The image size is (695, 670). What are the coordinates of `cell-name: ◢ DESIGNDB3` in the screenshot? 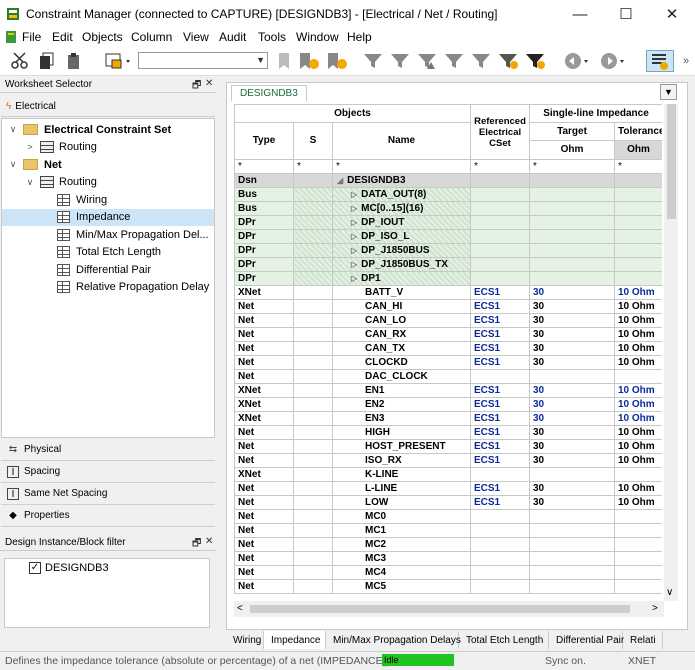 It's located at (401, 180).